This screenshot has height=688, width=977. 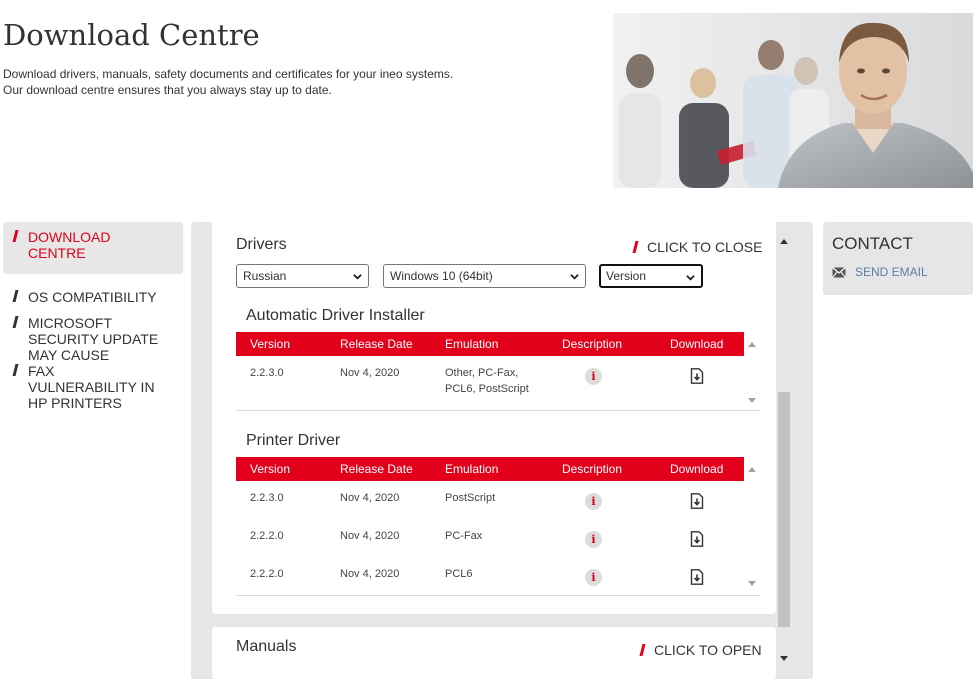 What do you see at coordinates (335, 315) in the screenshot?
I see `section-title-automatic-installer: Automatic Driver Installer` at bounding box center [335, 315].